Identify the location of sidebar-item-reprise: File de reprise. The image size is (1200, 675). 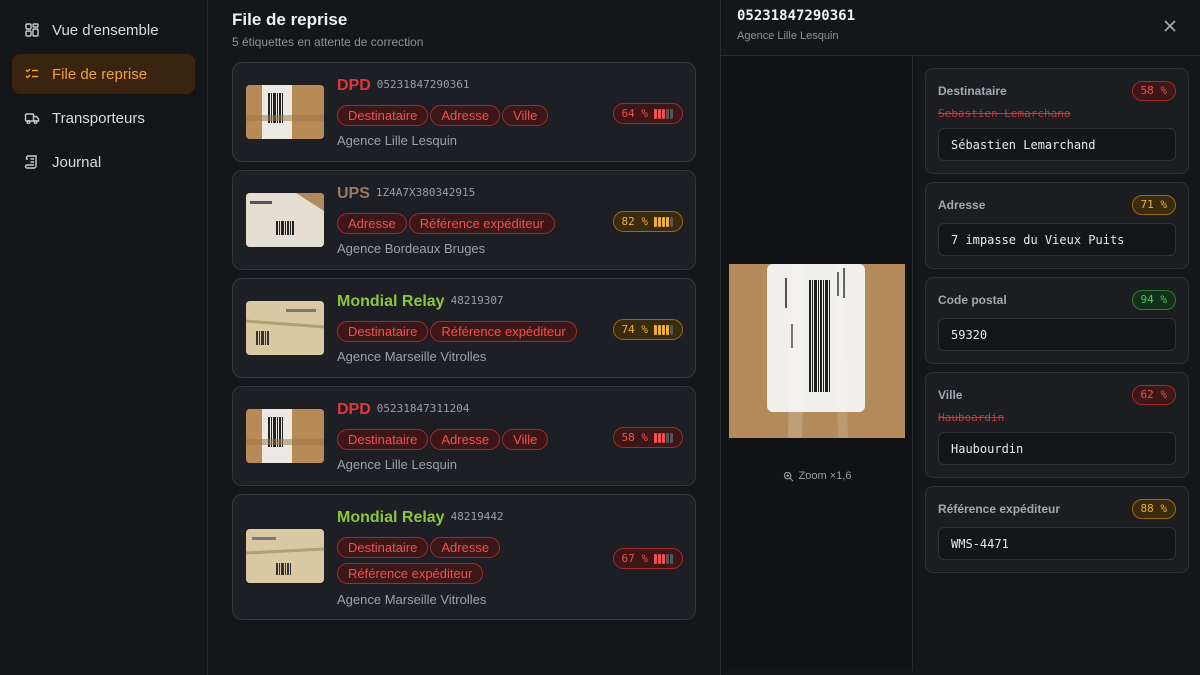
(103, 74).